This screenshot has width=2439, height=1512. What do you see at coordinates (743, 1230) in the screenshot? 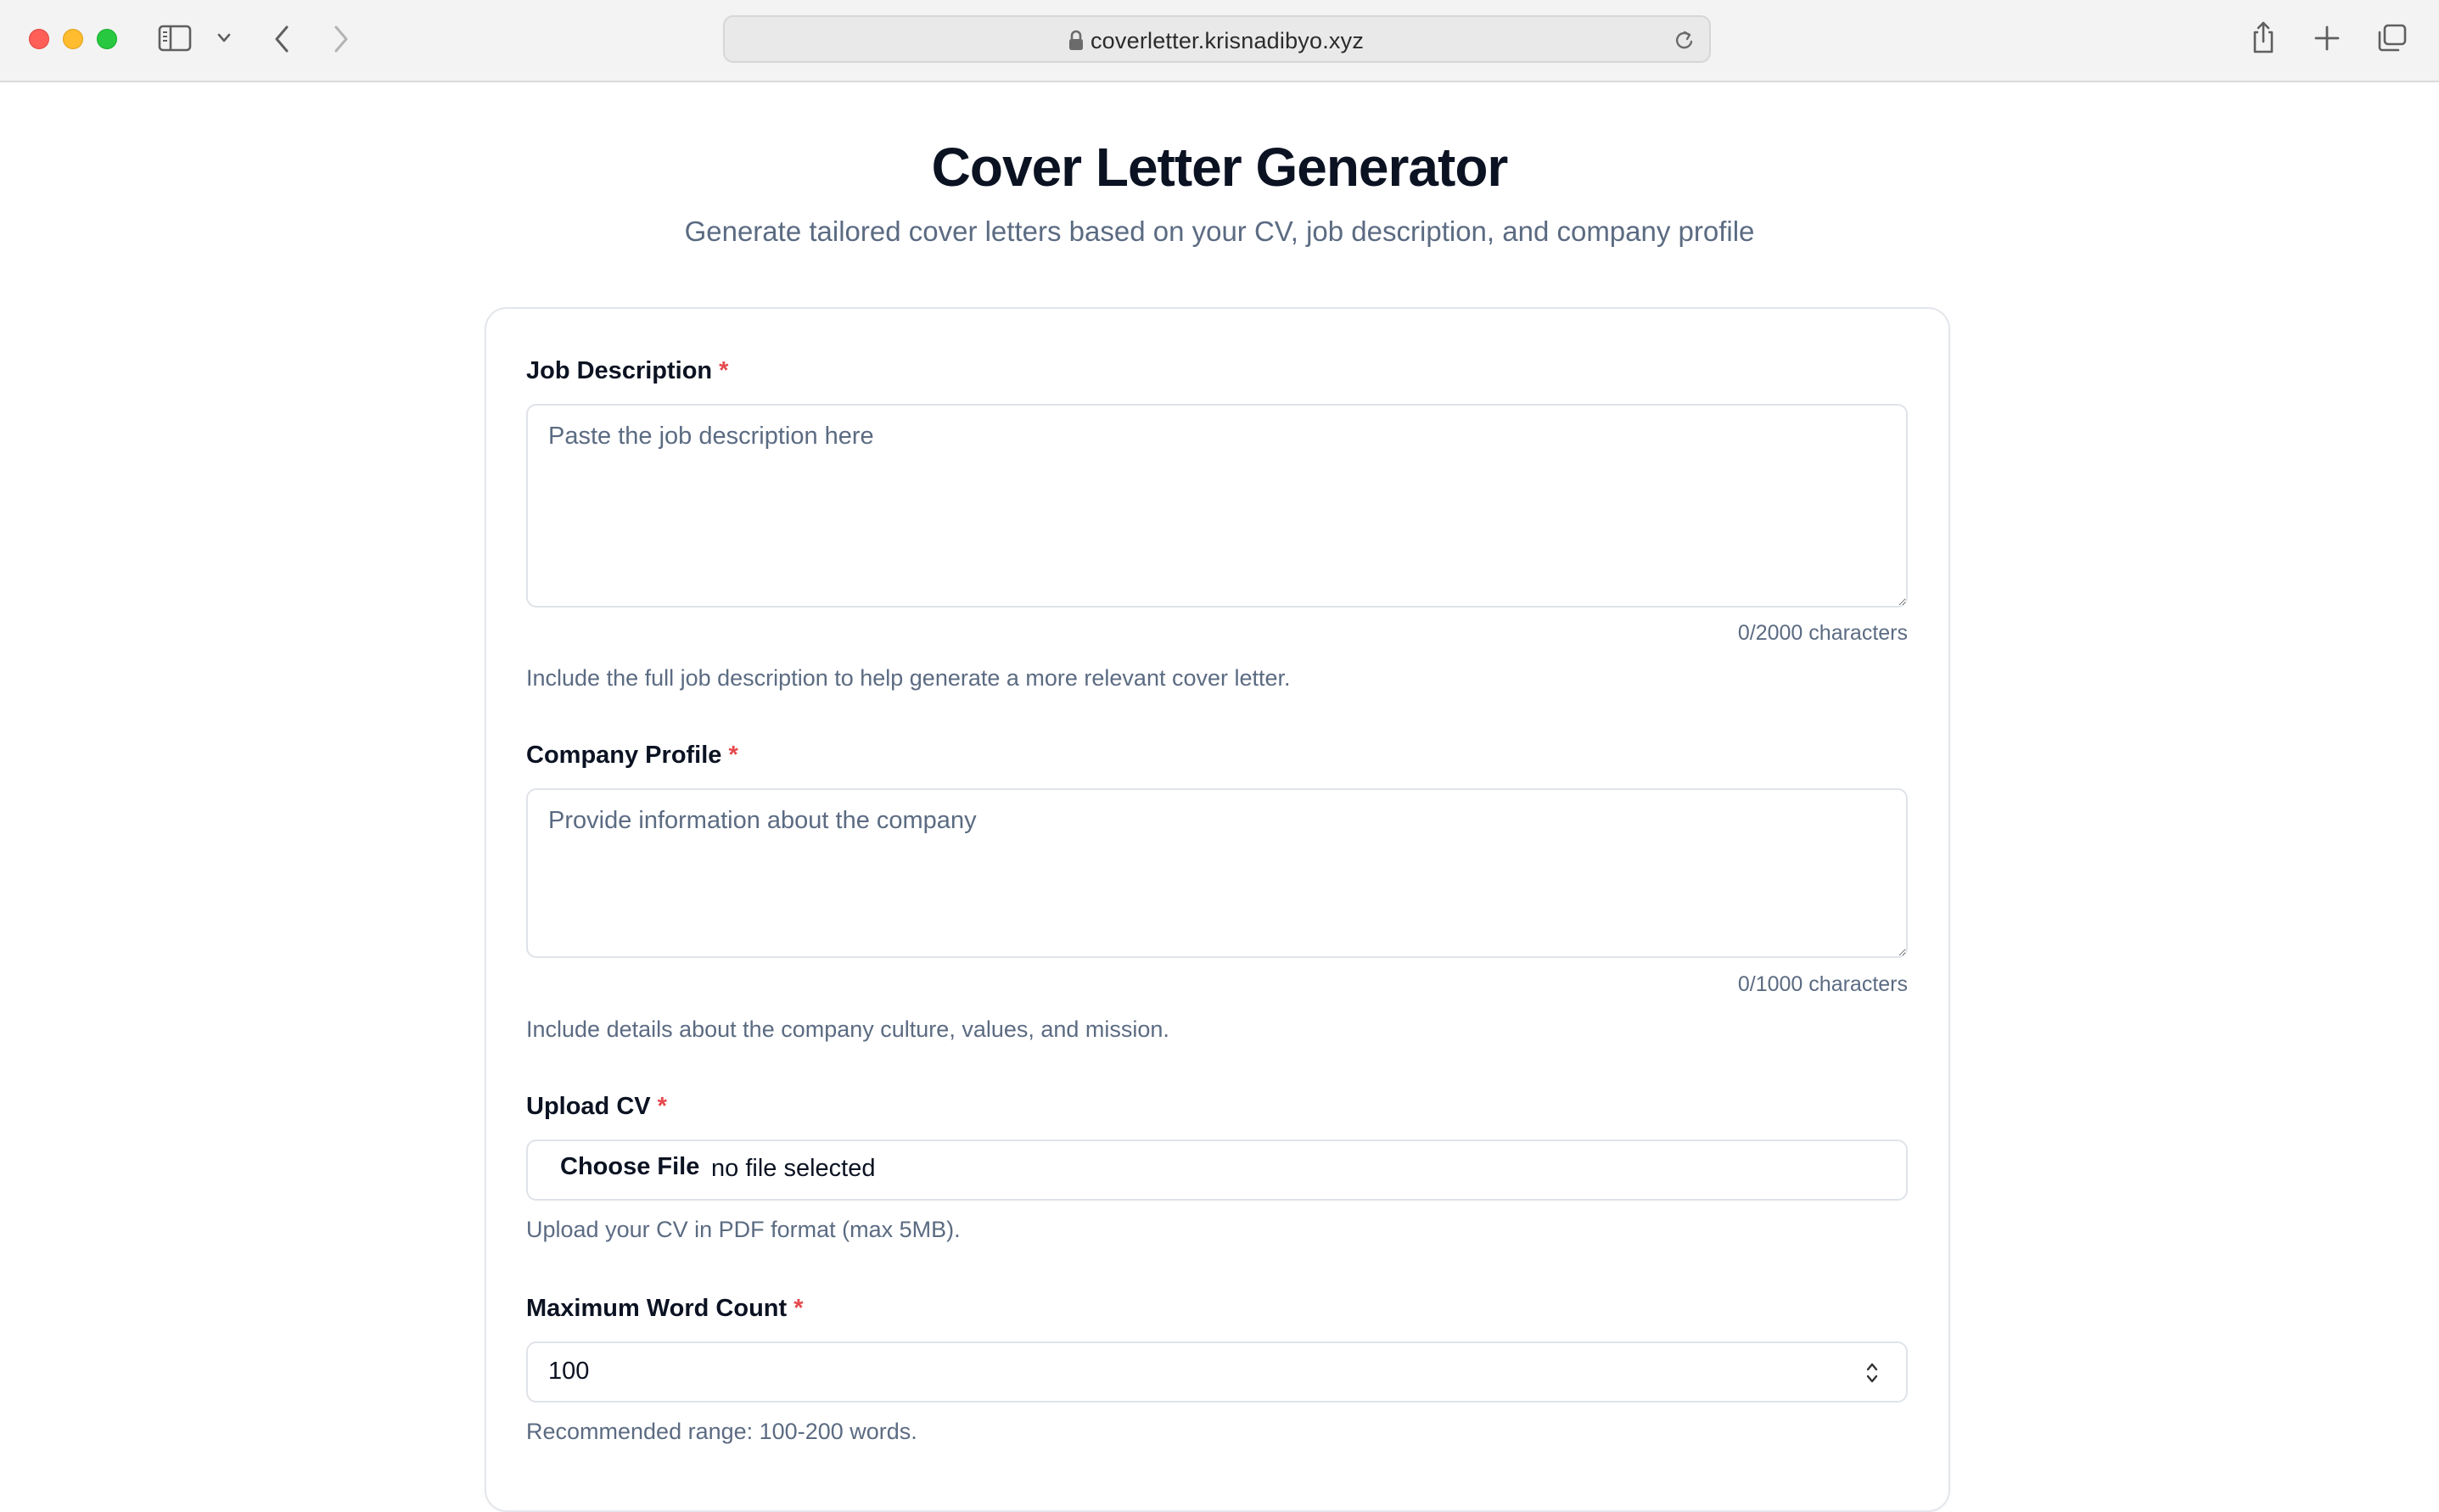
I see `upload-cv-help: Upload your CV in PDF format (max 5MB).` at bounding box center [743, 1230].